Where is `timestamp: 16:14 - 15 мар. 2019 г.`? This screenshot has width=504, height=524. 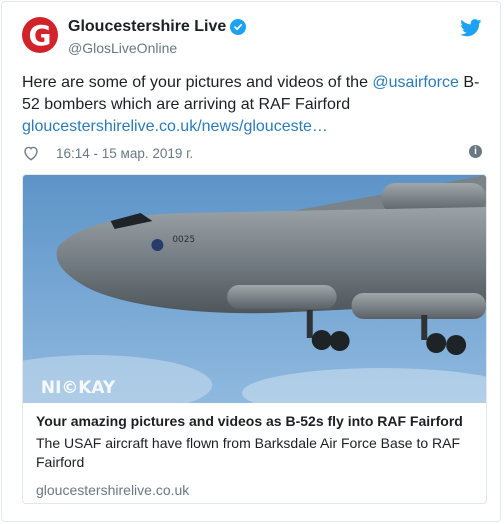
timestamp: 16:14 - 15 мар. 2019 г. is located at coordinates (124, 153).